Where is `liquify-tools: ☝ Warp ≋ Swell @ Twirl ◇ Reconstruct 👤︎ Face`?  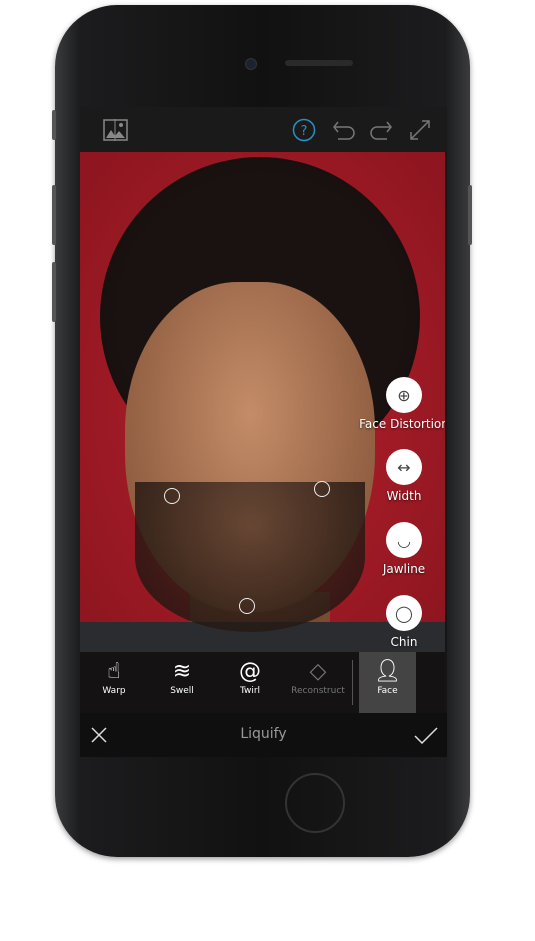
liquify-tools: ☝ Warp ≋ Swell @ Twirl ◇ Reconstruct 👤︎ Face is located at coordinates (262, 682).